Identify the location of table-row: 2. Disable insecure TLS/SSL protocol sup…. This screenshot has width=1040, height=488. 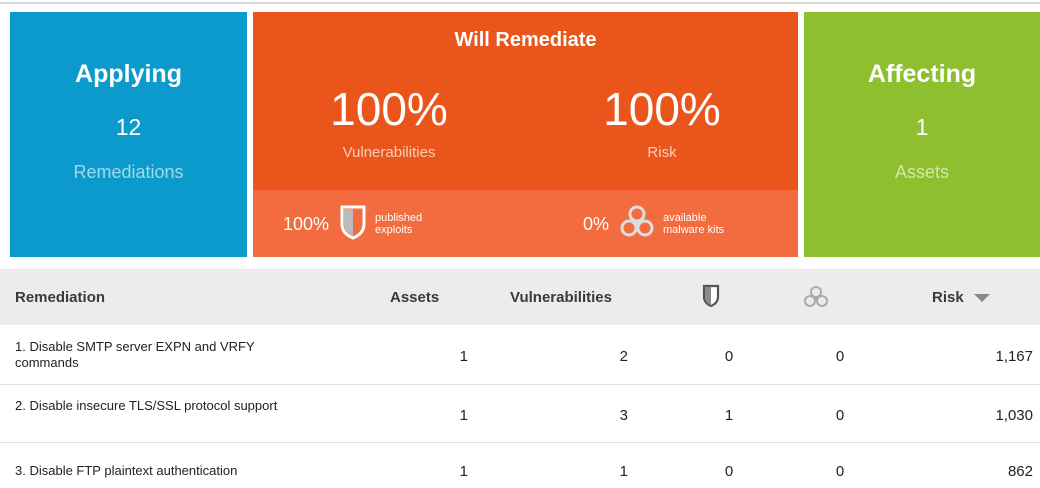
(520, 414).